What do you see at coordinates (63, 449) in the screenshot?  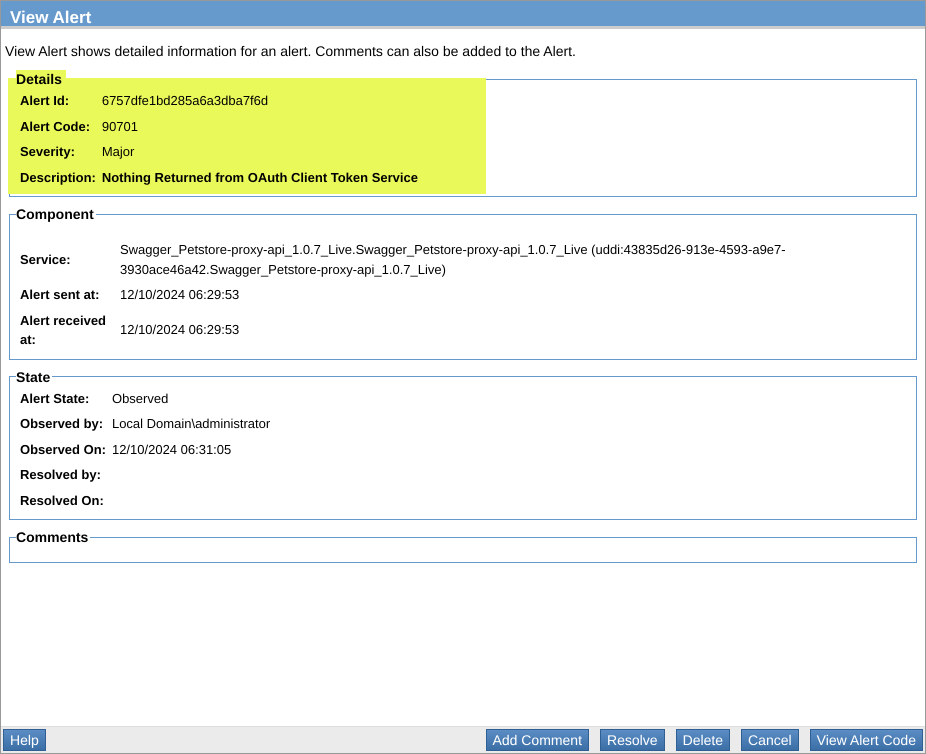 I see `field-label: Observed On:` at bounding box center [63, 449].